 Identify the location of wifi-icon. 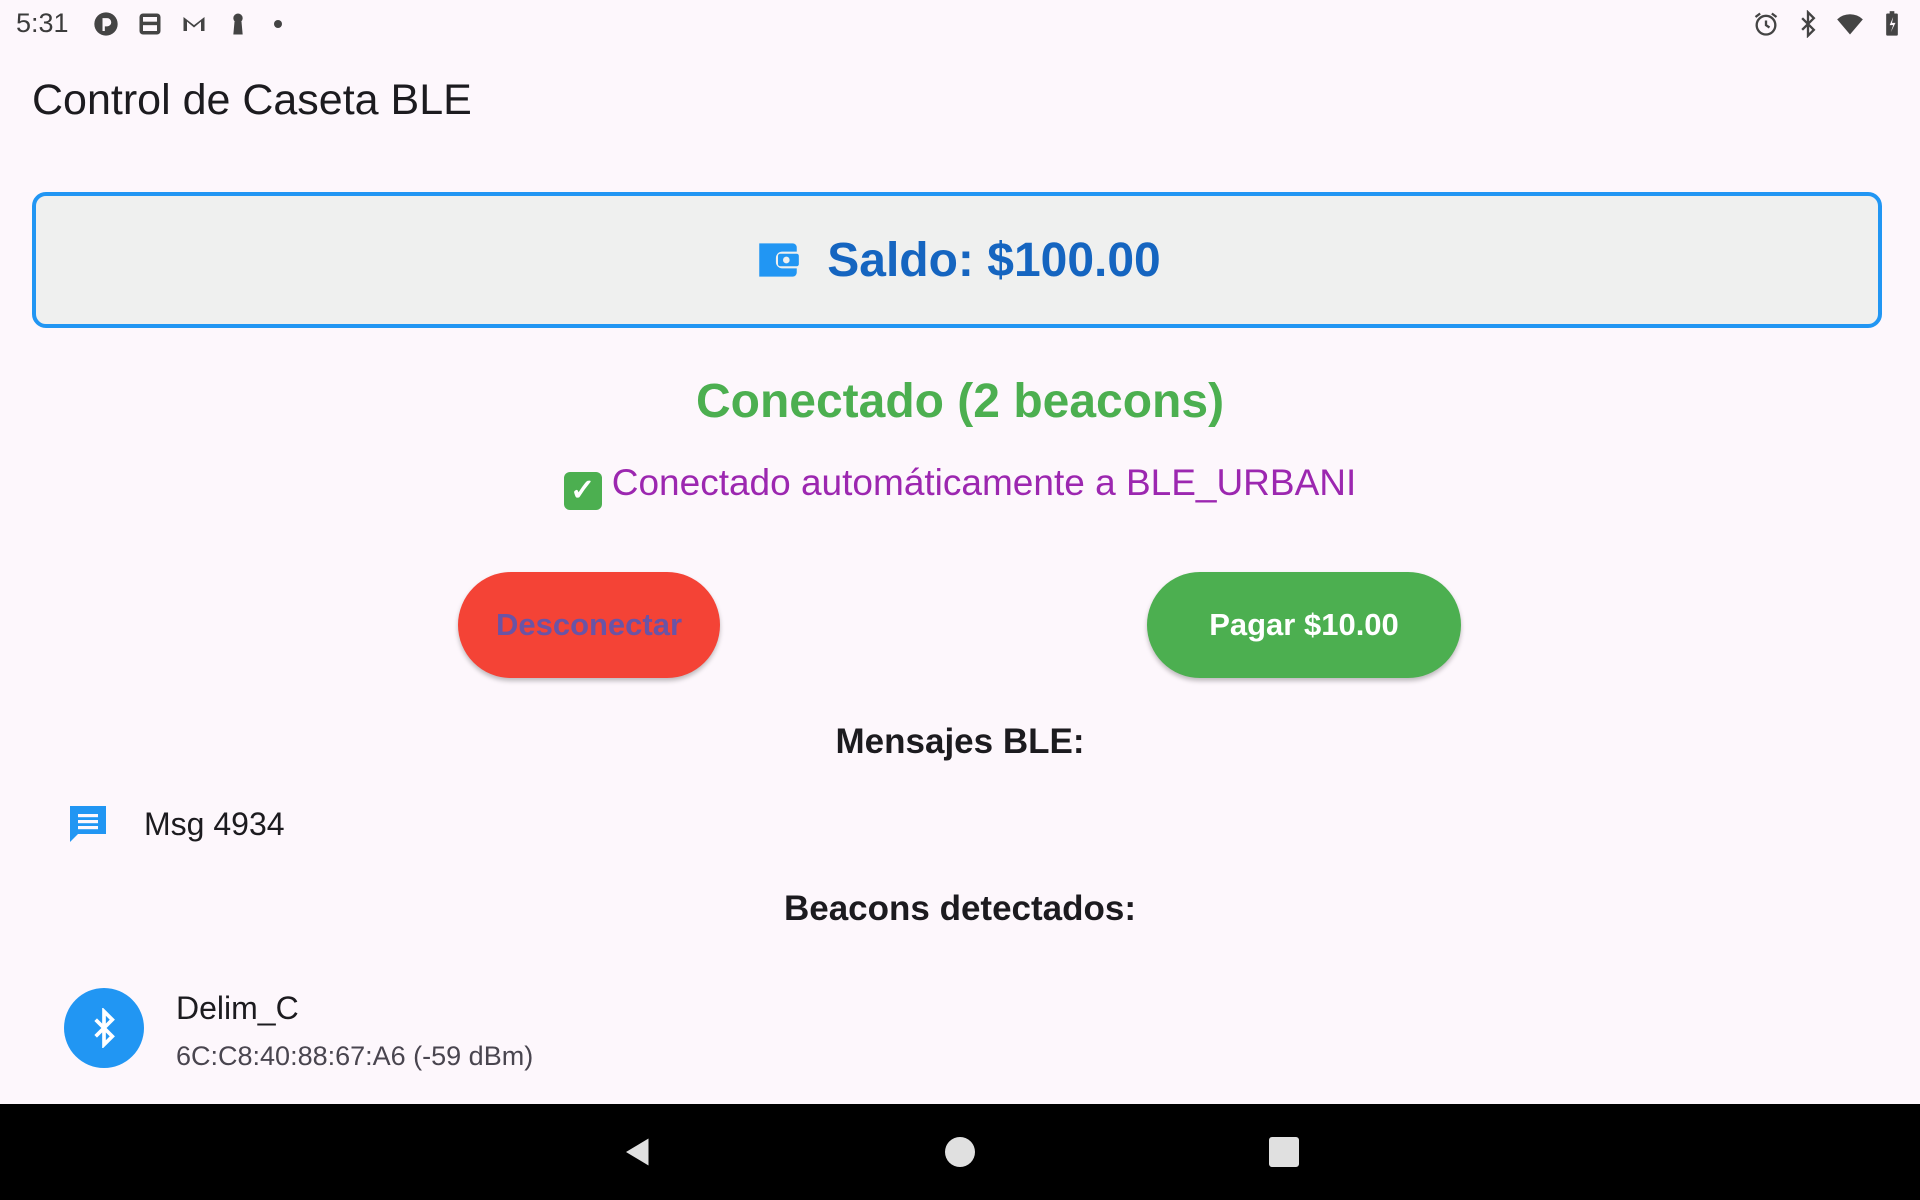
(1850, 24).